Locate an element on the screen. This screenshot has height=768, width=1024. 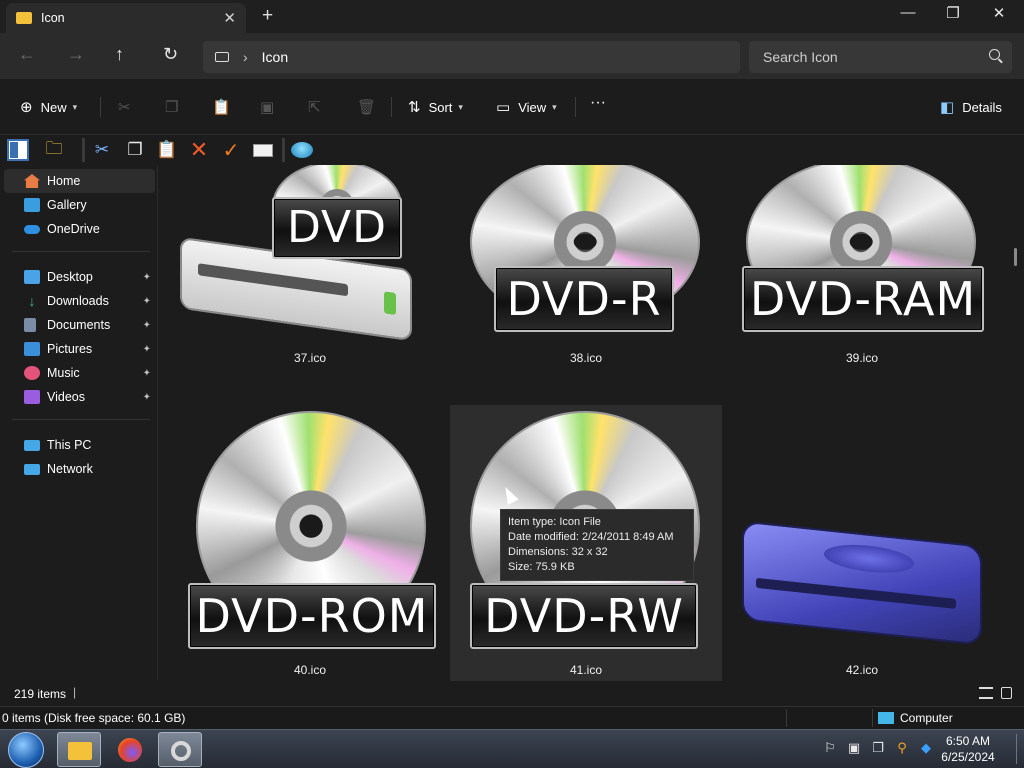
file-name: 41.ico is located at coordinates (586, 670).